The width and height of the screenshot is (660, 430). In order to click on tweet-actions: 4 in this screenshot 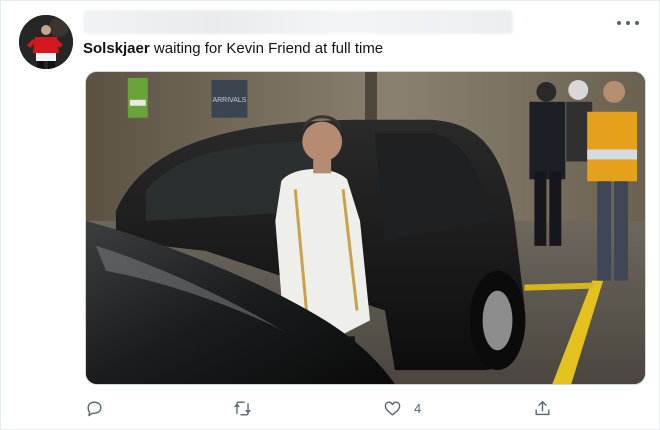, I will do `click(325, 408)`.